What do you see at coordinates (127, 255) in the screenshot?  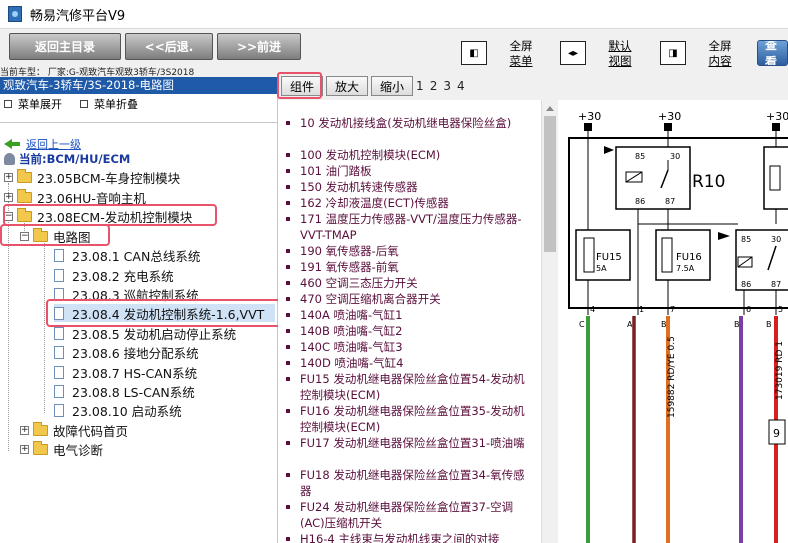 I see `tree-item-can-bus: 23.08.1 CAN总线系统` at bounding box center [127, 255].